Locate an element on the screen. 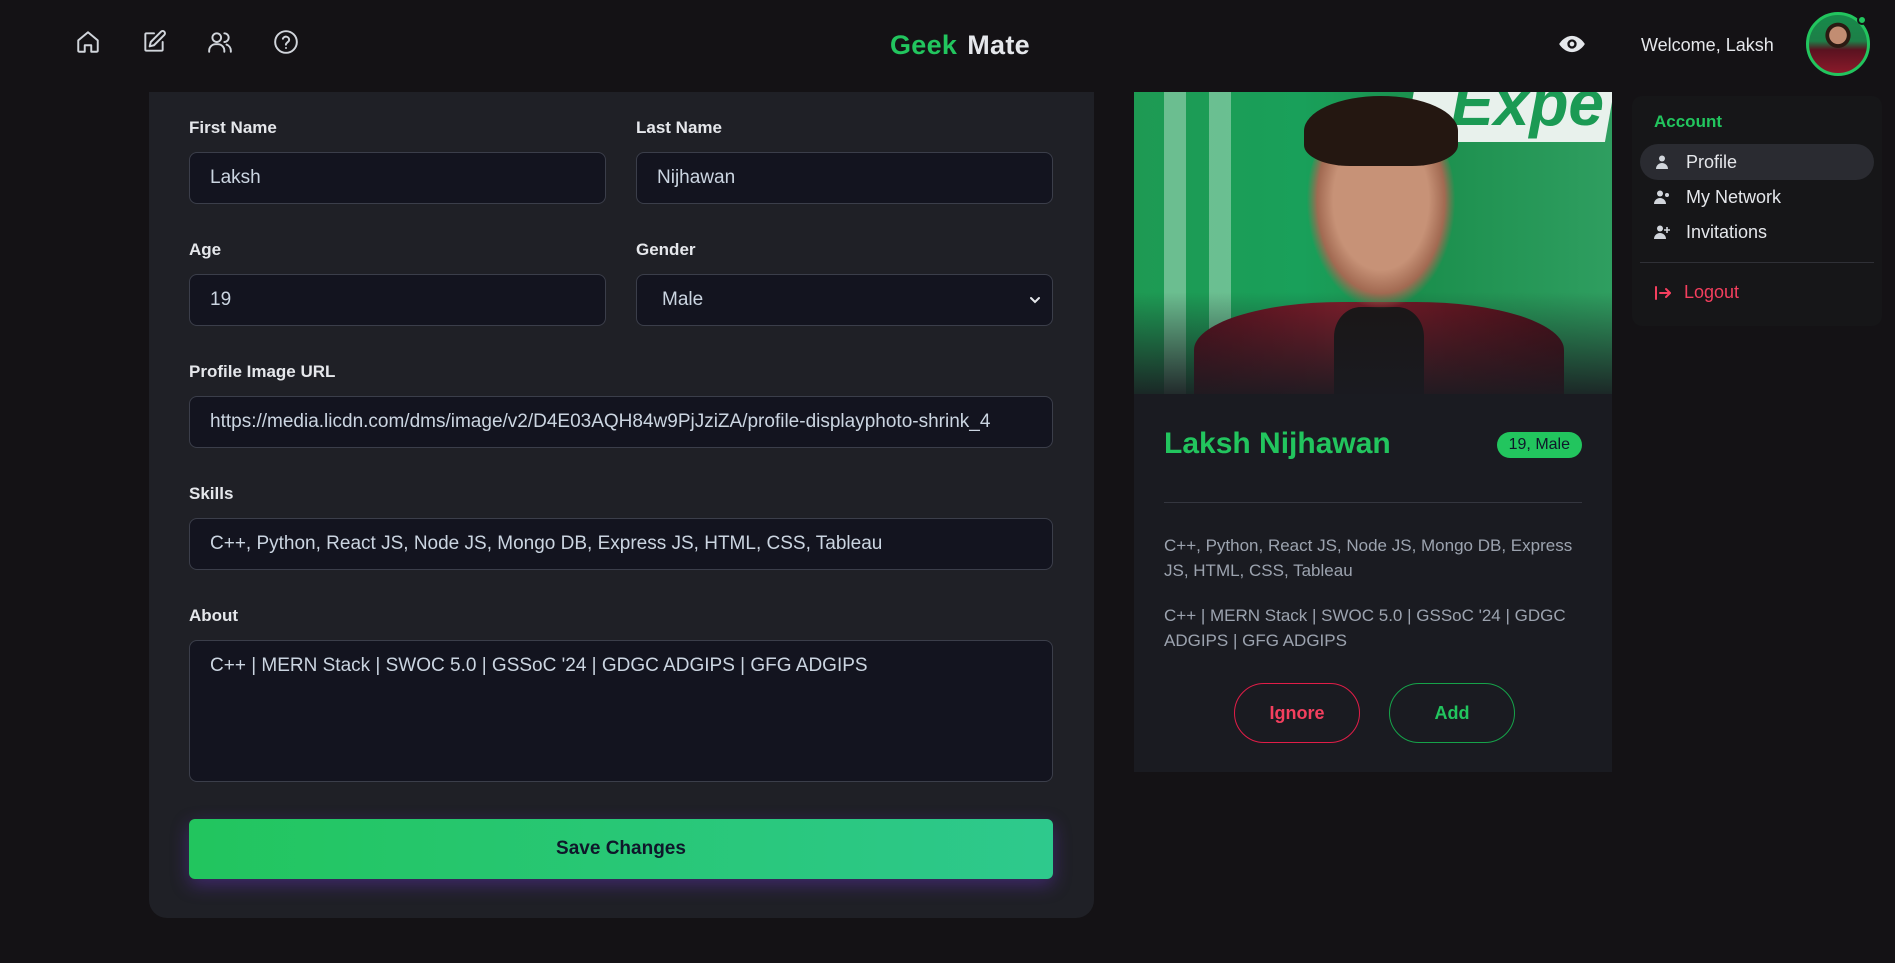 The width and height of the screenshot is (1895, 963). help-icon is located at coordinates (286, 42).